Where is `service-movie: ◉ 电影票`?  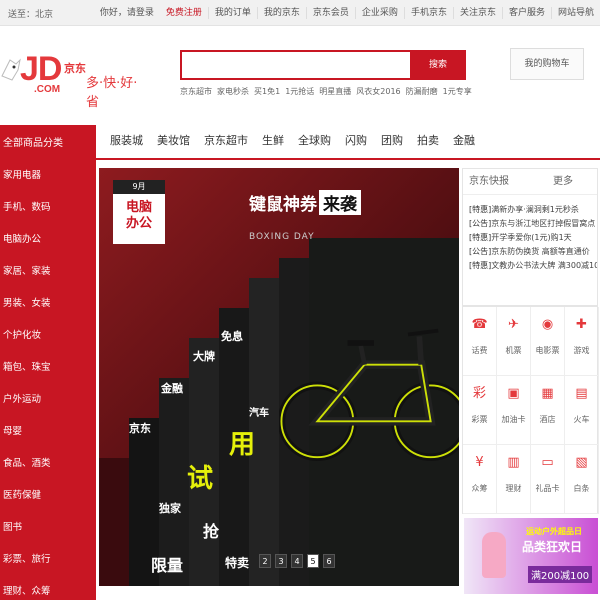
service-movie: ◉ 电影票 is located at coordinates (548, 341).